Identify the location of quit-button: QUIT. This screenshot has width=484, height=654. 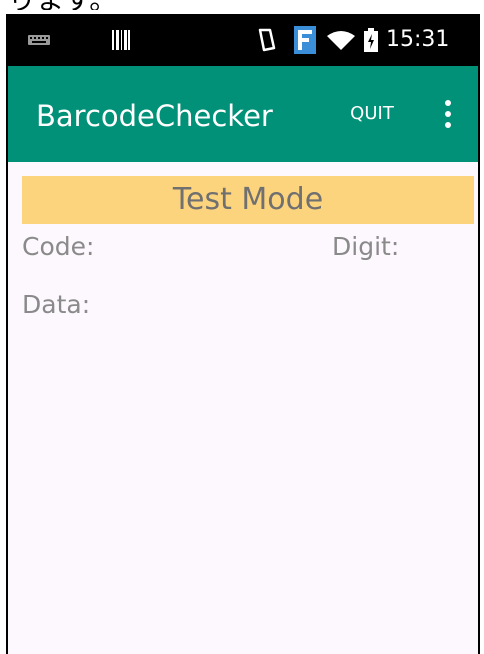
(372, 114).